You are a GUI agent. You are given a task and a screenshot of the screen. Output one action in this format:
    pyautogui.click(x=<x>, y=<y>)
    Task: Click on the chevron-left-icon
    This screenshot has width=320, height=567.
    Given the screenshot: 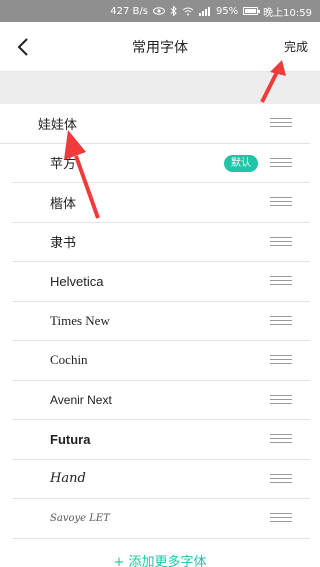 What is the action you would take?
    pyautogui.click(x=22, y=47)
    